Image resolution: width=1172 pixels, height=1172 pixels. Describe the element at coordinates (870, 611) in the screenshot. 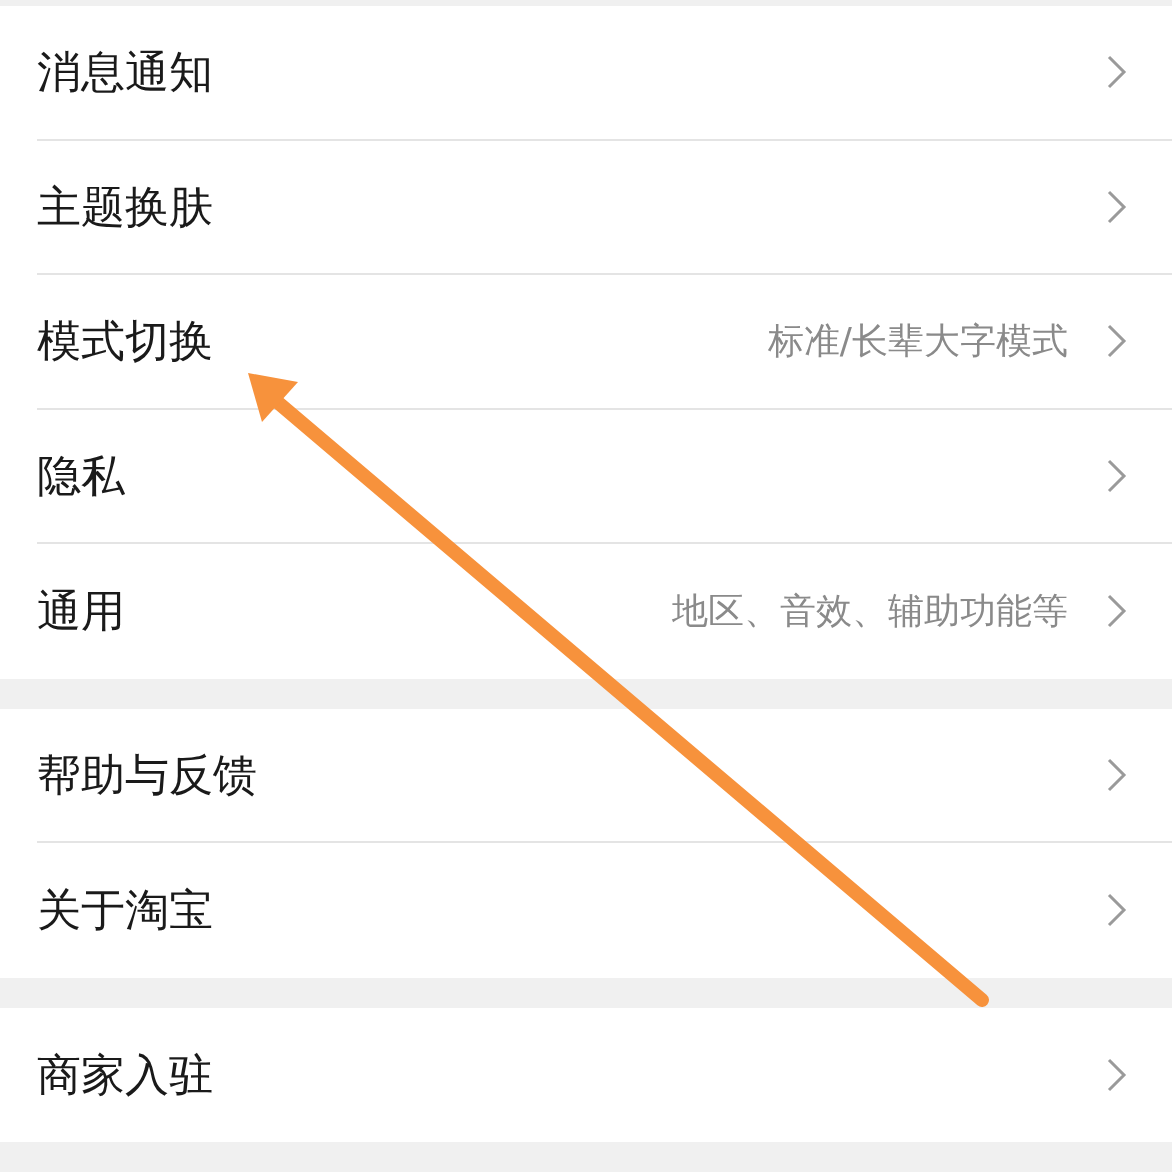

I see `item-value: 地区、音效、辅助功能等` at that location.